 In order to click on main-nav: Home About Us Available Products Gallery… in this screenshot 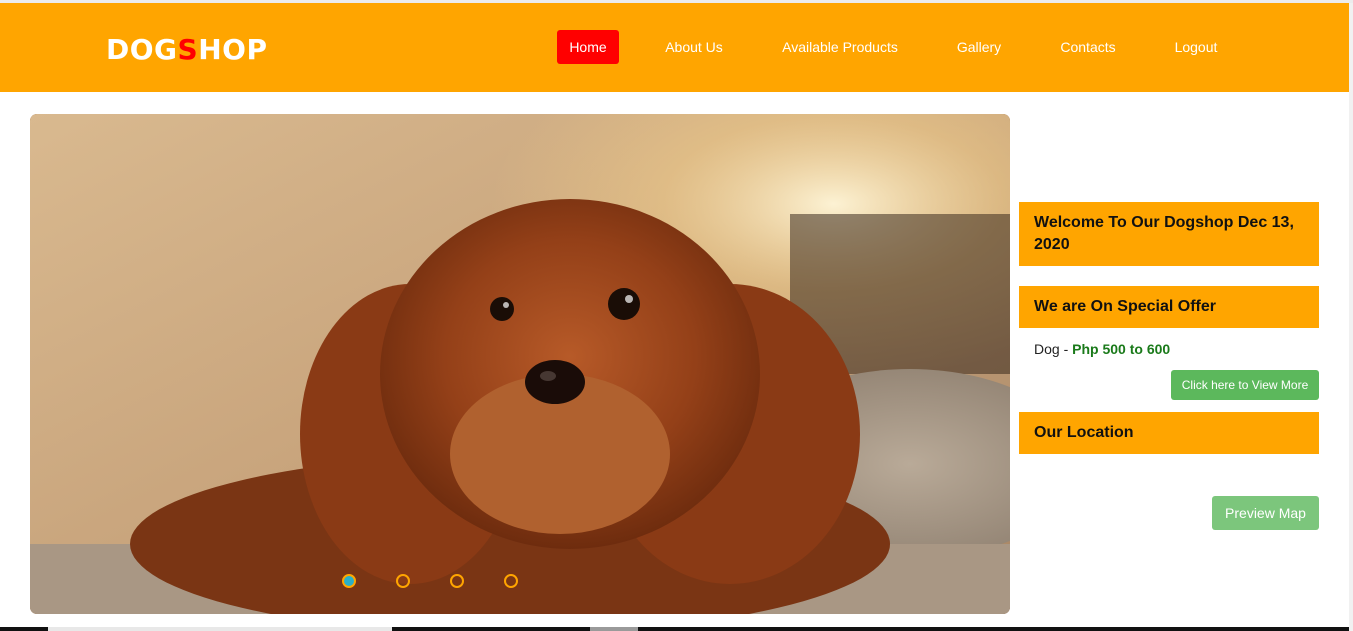, I will do `click(674, 47)`.